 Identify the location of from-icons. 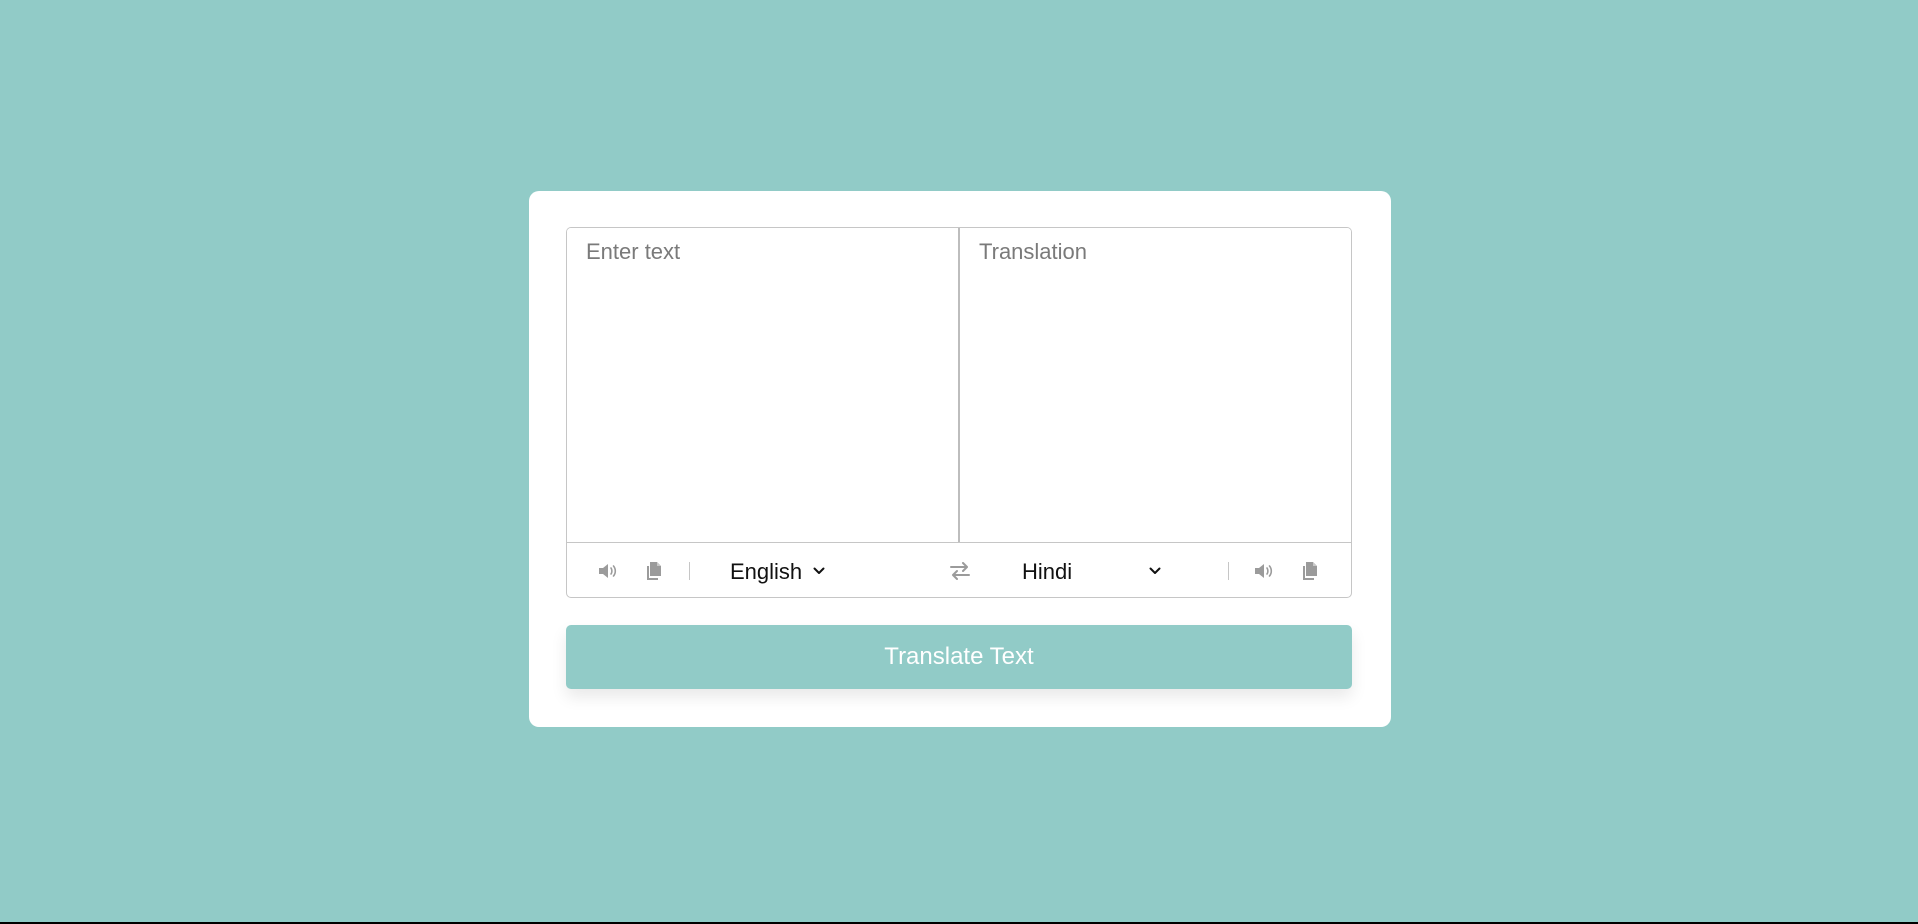
(628, 570).